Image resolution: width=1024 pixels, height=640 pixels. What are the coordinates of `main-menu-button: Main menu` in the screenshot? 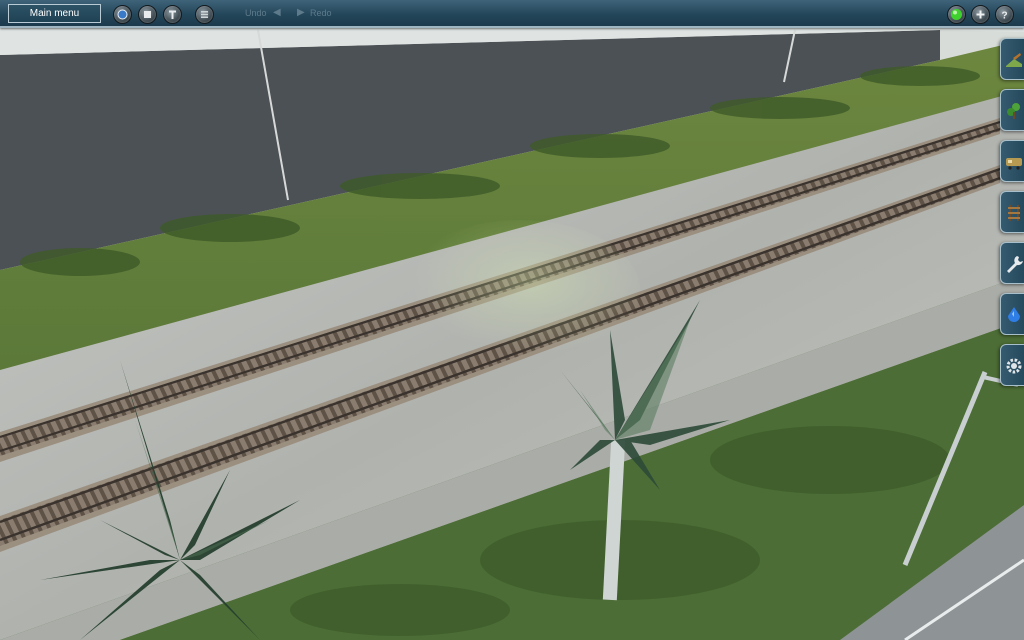 It's located at (54, 13).